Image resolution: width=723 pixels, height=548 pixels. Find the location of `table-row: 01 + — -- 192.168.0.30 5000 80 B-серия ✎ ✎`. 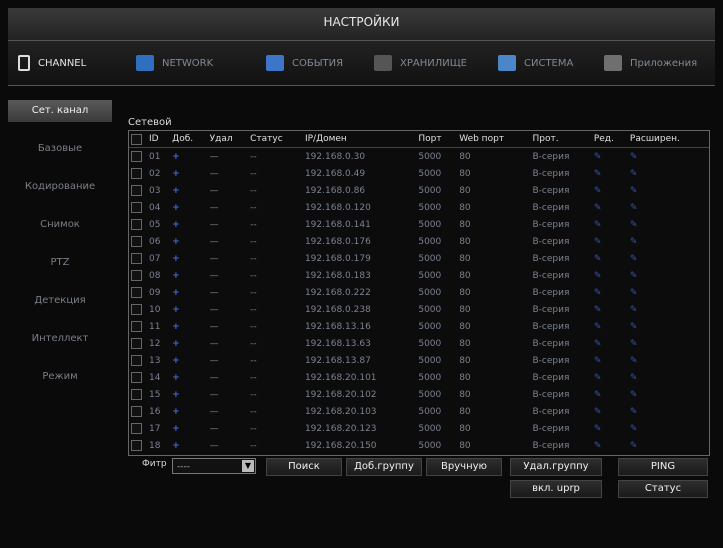

table-row: 01 + — -- 192.168.0.30 5000 80 B-серия ✎ ✎ is located at coordinates (419, 157).